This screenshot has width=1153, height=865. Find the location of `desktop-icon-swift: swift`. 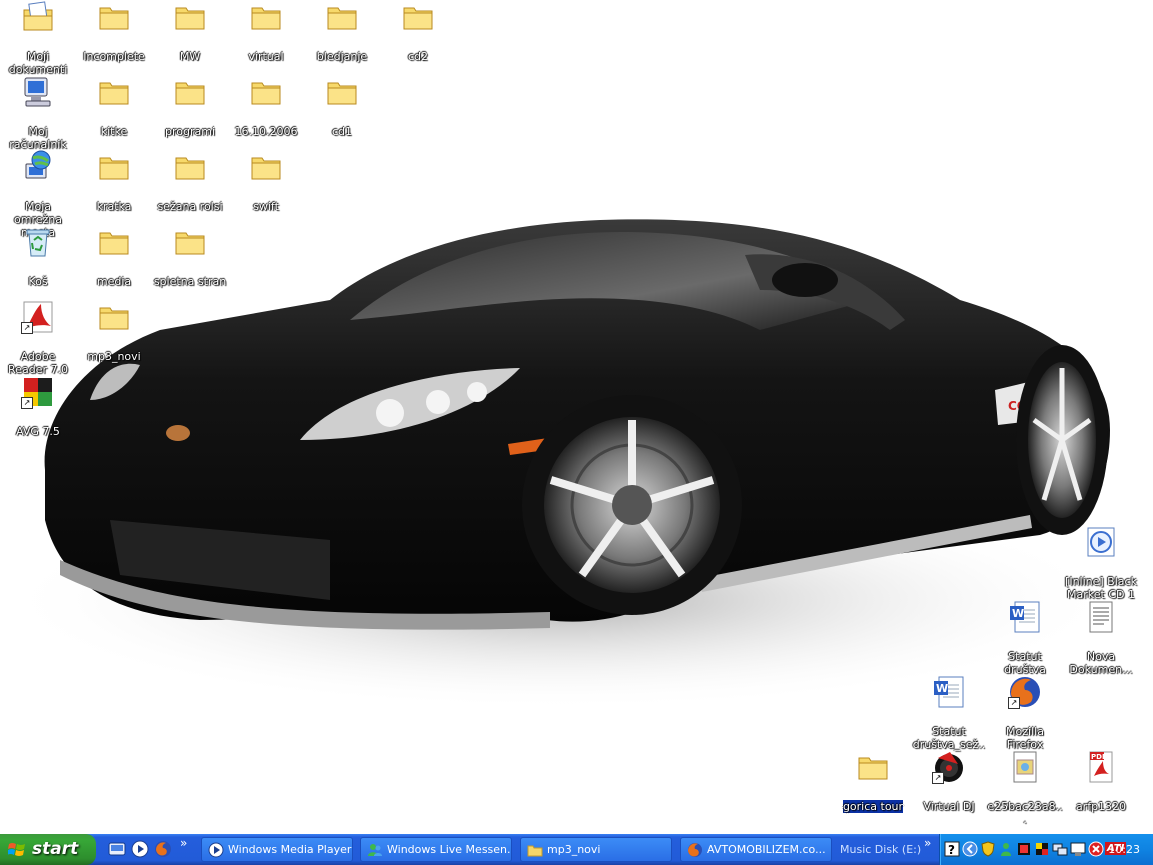

desktop-icon-swift: swift is located at coordinates (266, 181).